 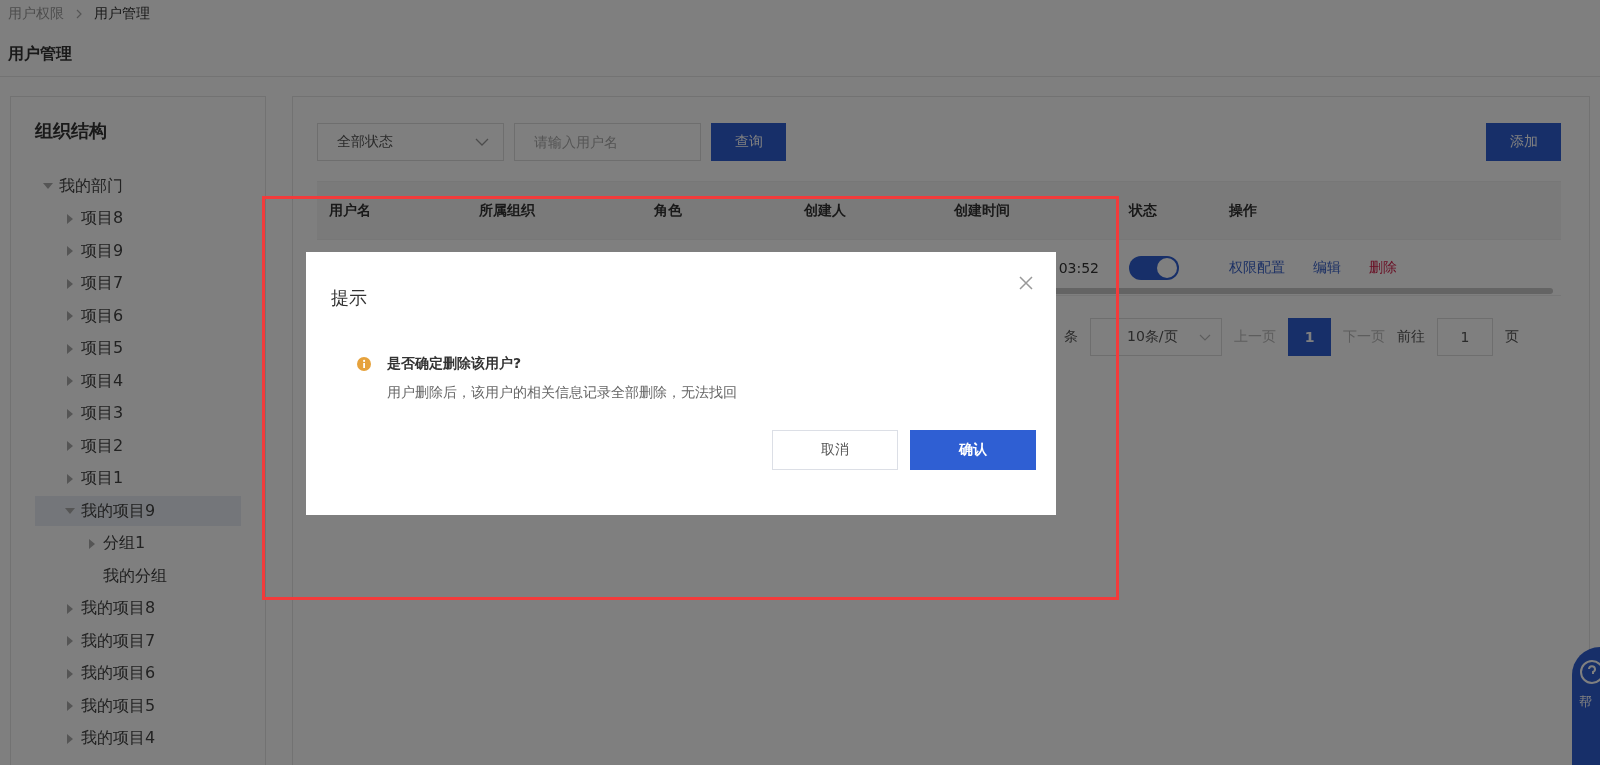 I want to click on tree-item: 我的项目5, so click(x=138, y=706).